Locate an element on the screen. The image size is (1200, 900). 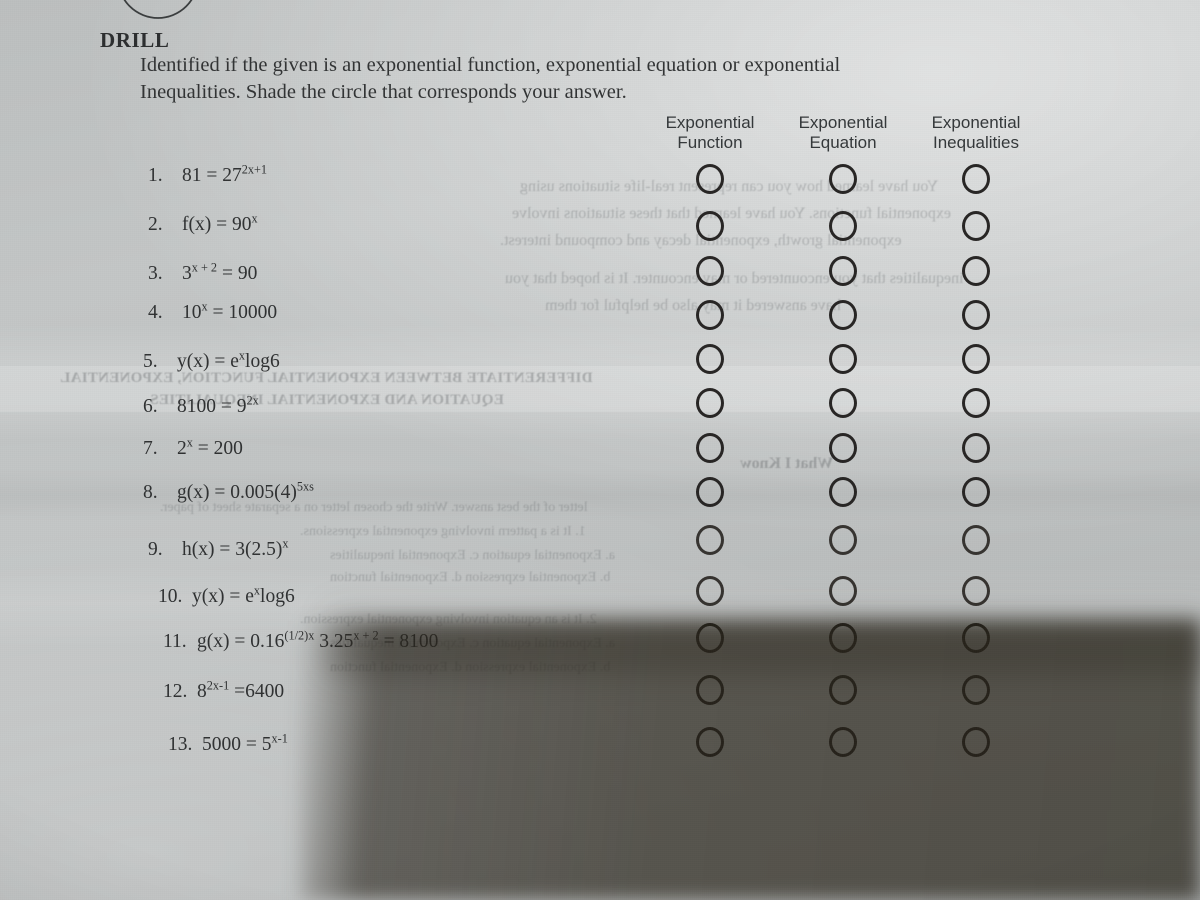
answer-bubble-exponential-equation-q3 is located at coordinates (843, 271).